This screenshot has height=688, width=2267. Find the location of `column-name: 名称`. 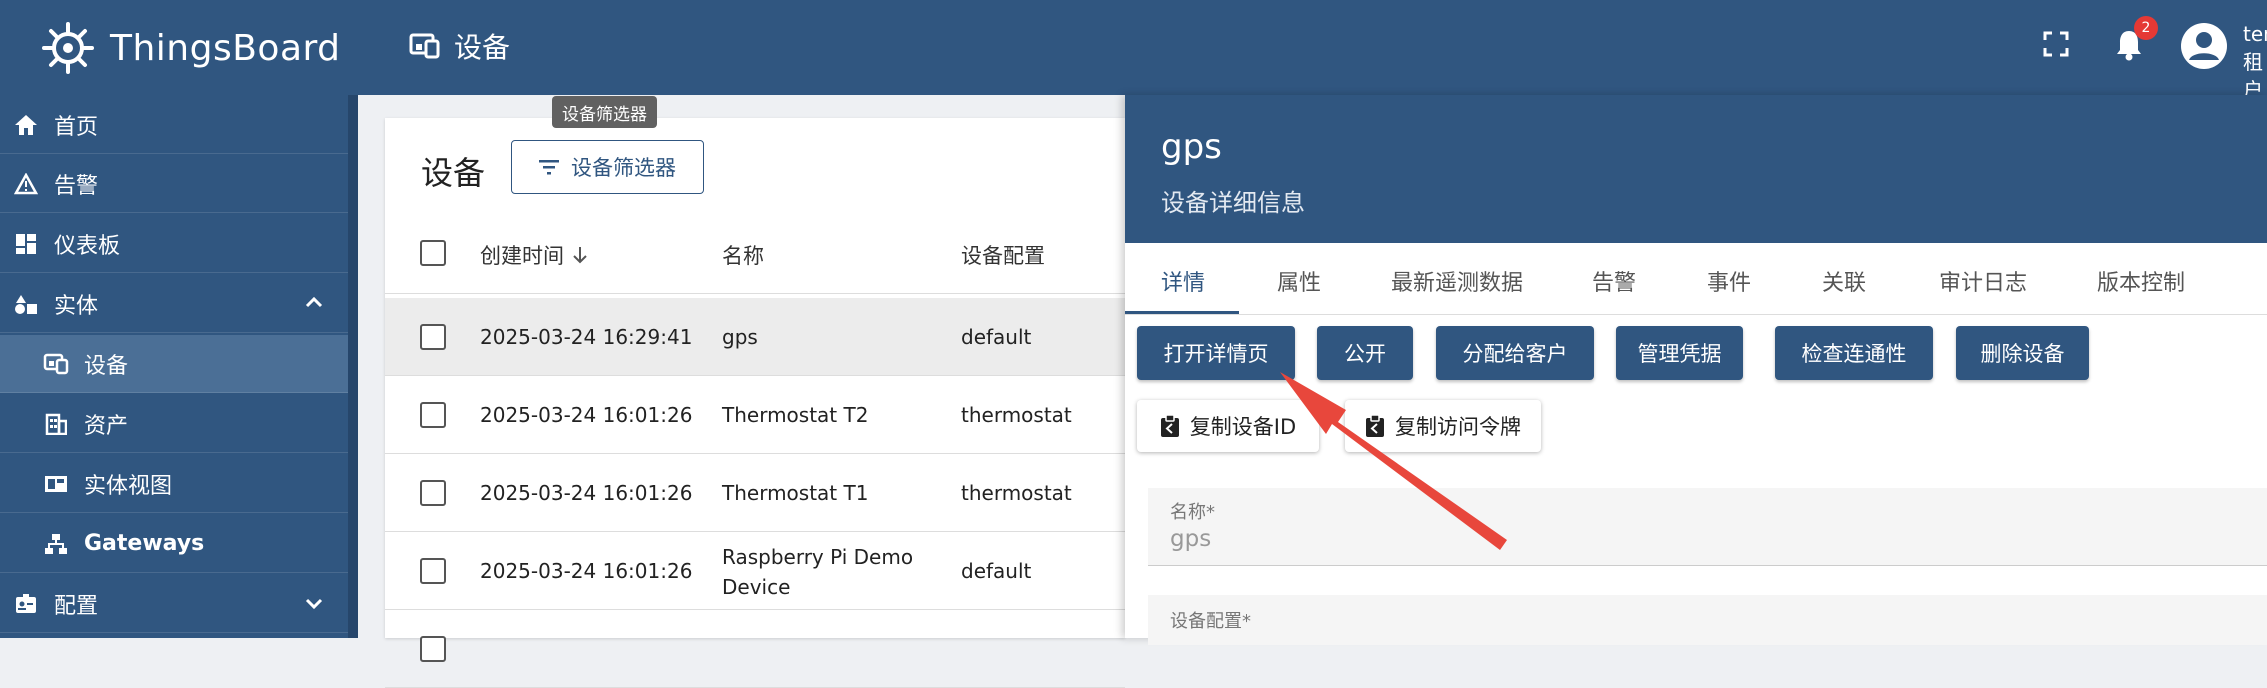

column-name: 名称 is located at coordinates (743, 255).